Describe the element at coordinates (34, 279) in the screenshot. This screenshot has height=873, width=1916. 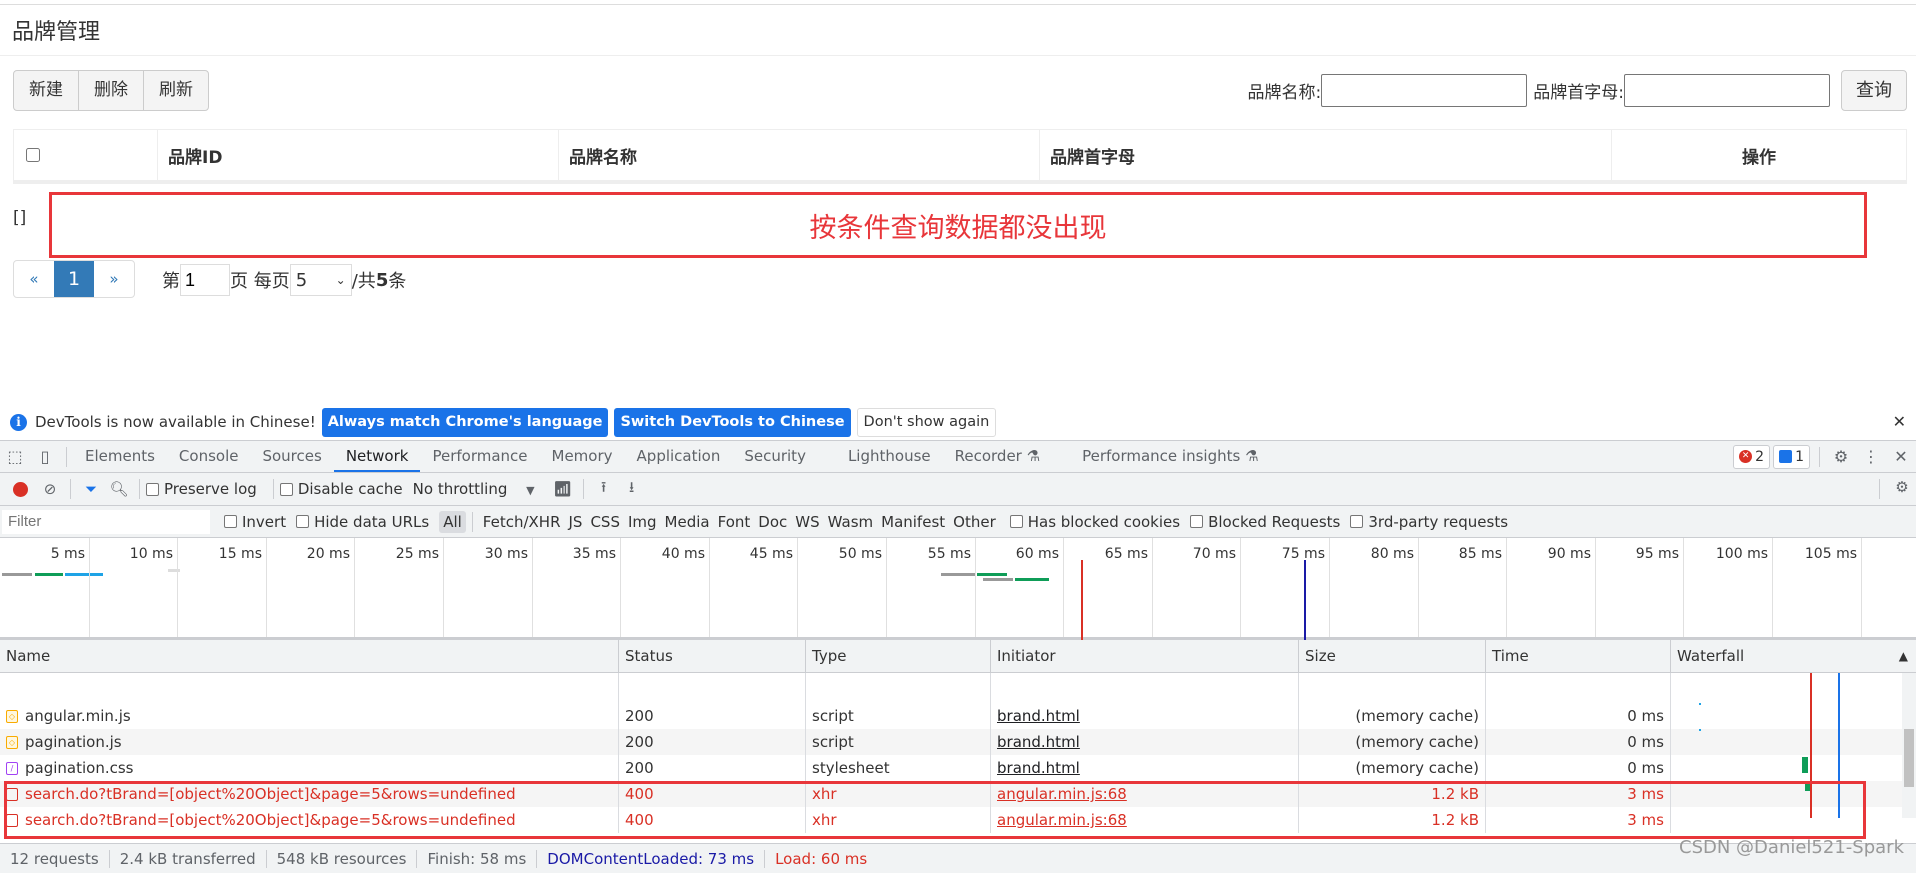
I see `prev-page-button: «` at that location.